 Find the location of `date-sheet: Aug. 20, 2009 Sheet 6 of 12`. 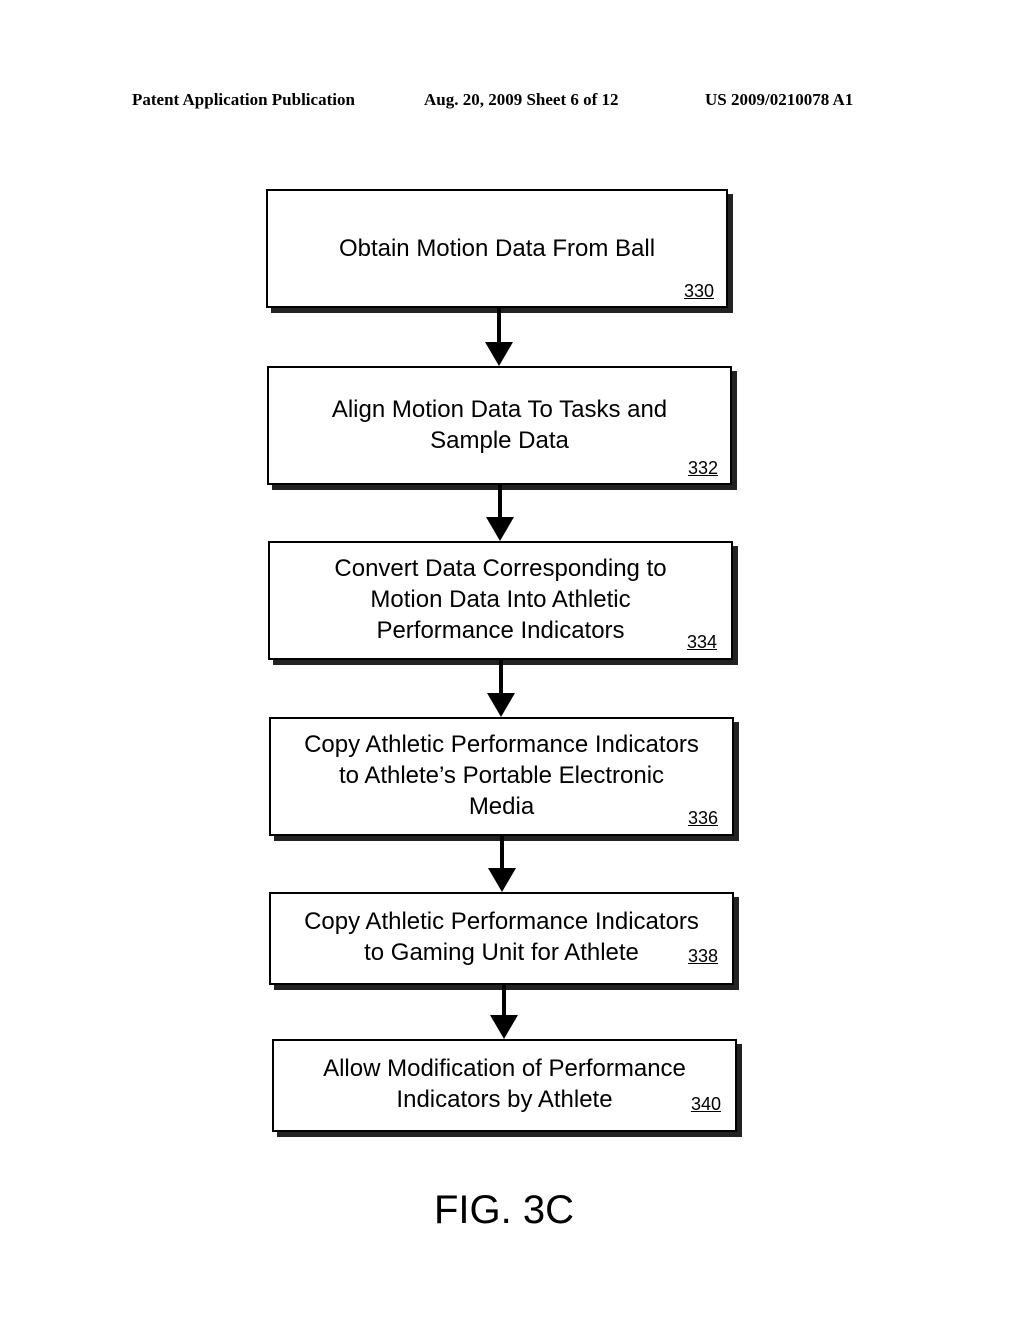

date-sheet: Aug. 20, 2009 Sheet 6 of 12 is located at coordinates (521, 99).